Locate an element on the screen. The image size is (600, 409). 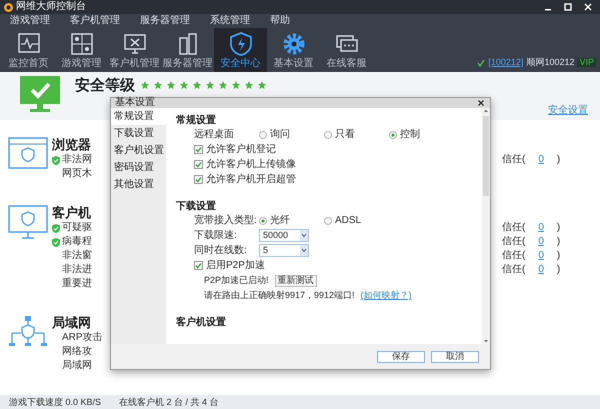
dialog-title: 基本设置 is located at coordinates (135, 103).